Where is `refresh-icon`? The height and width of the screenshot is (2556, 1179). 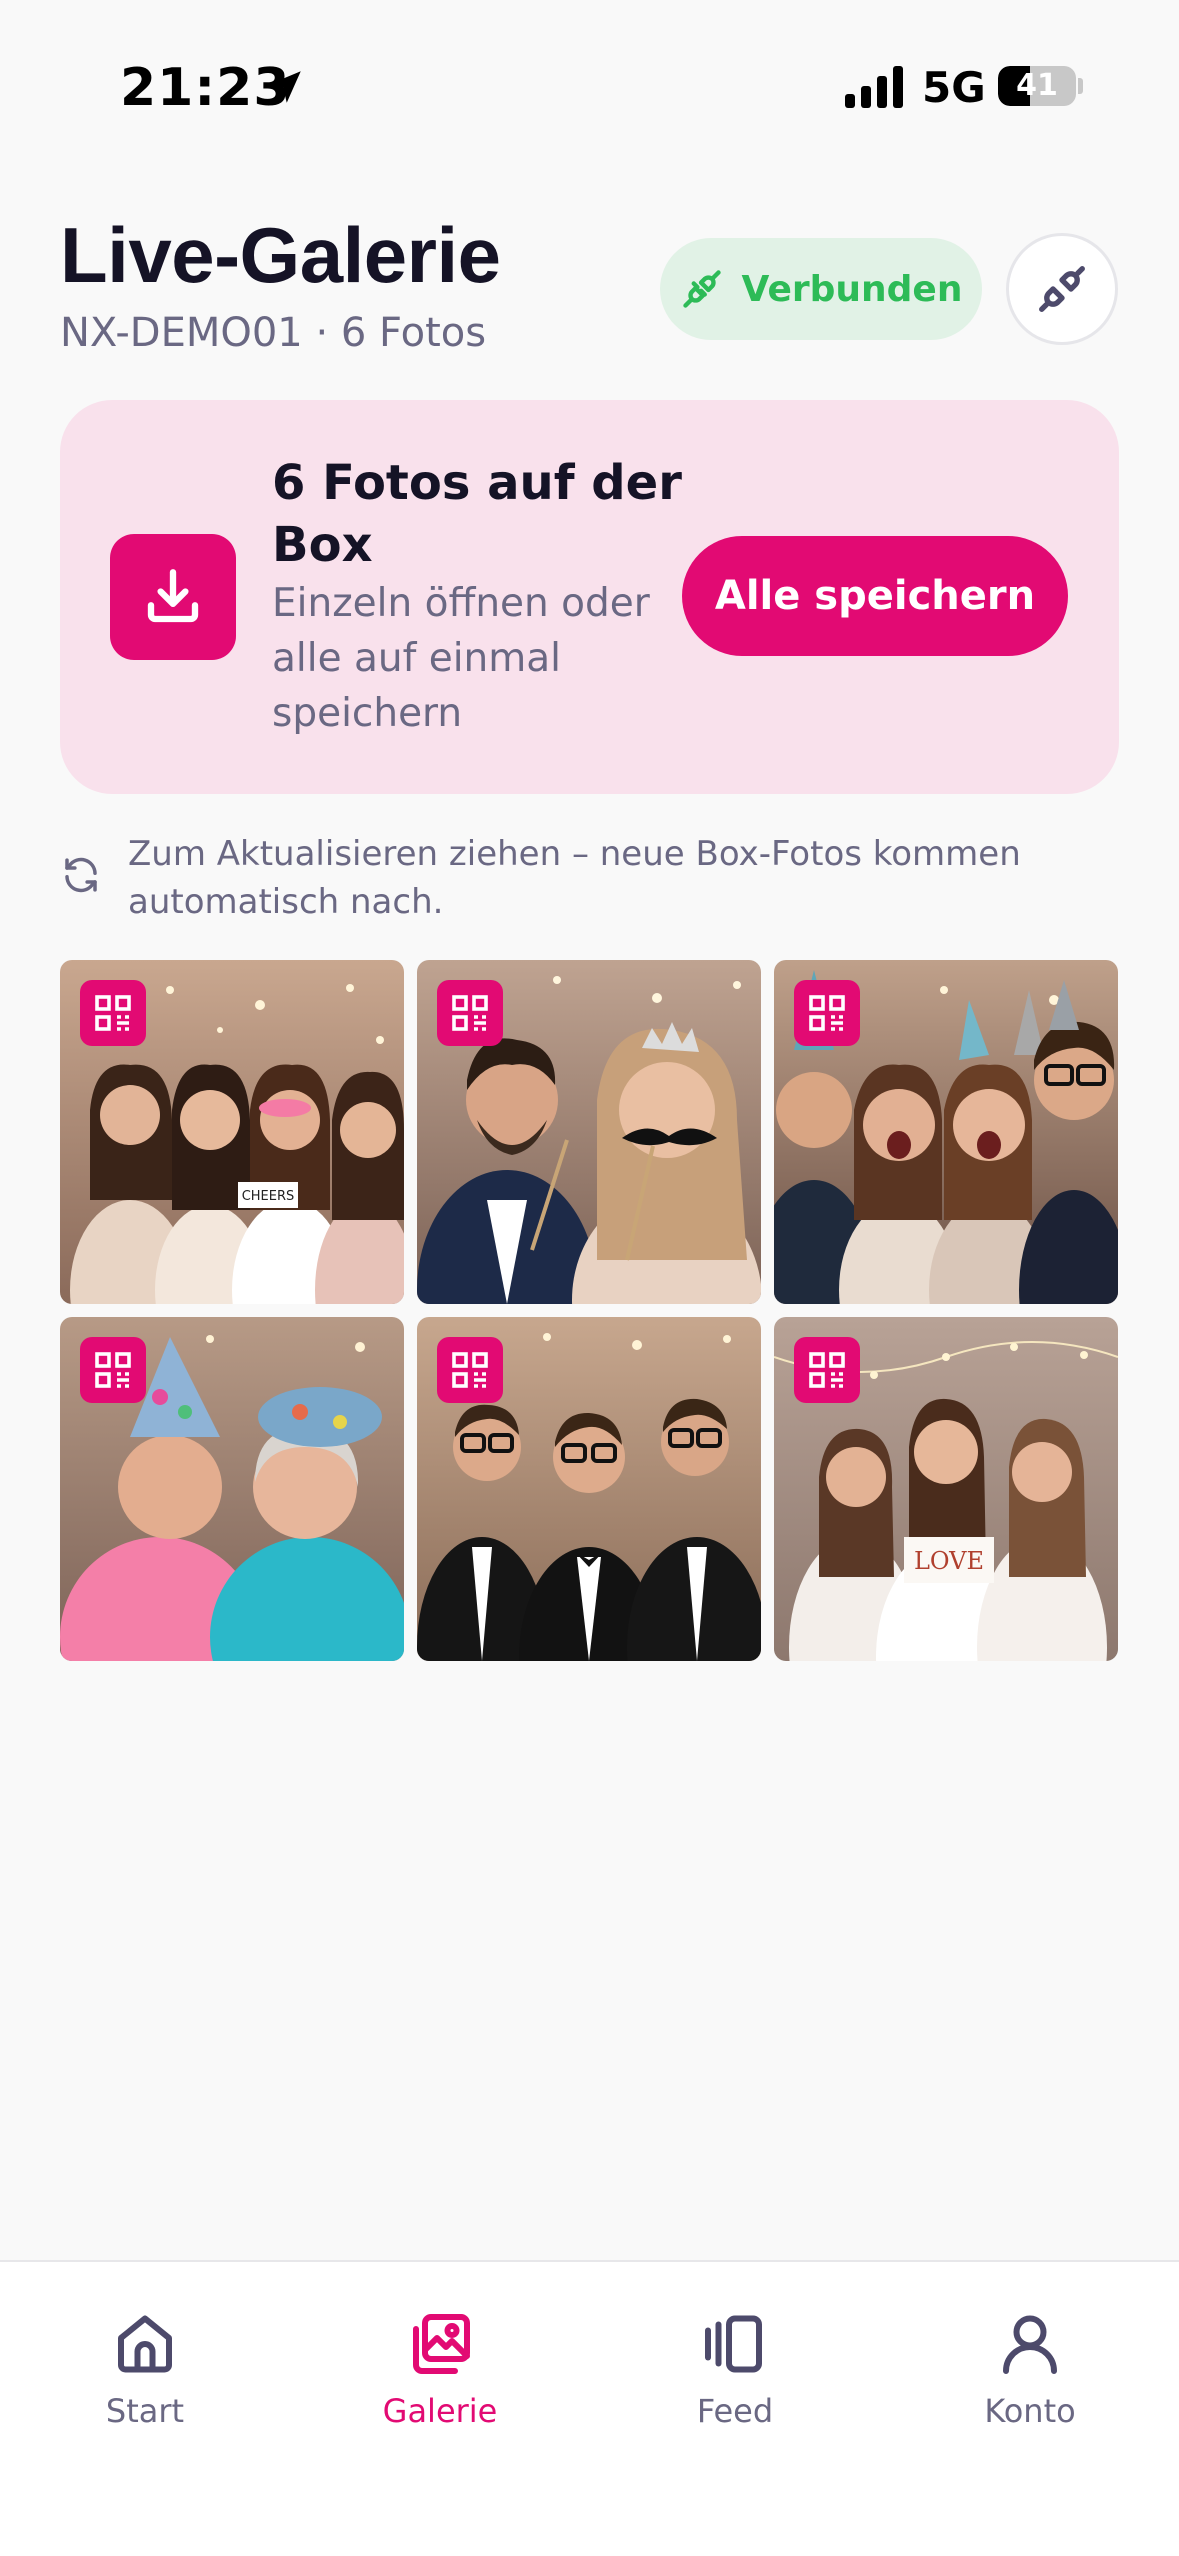 refresh-icon is located at coordinates (81, 875).